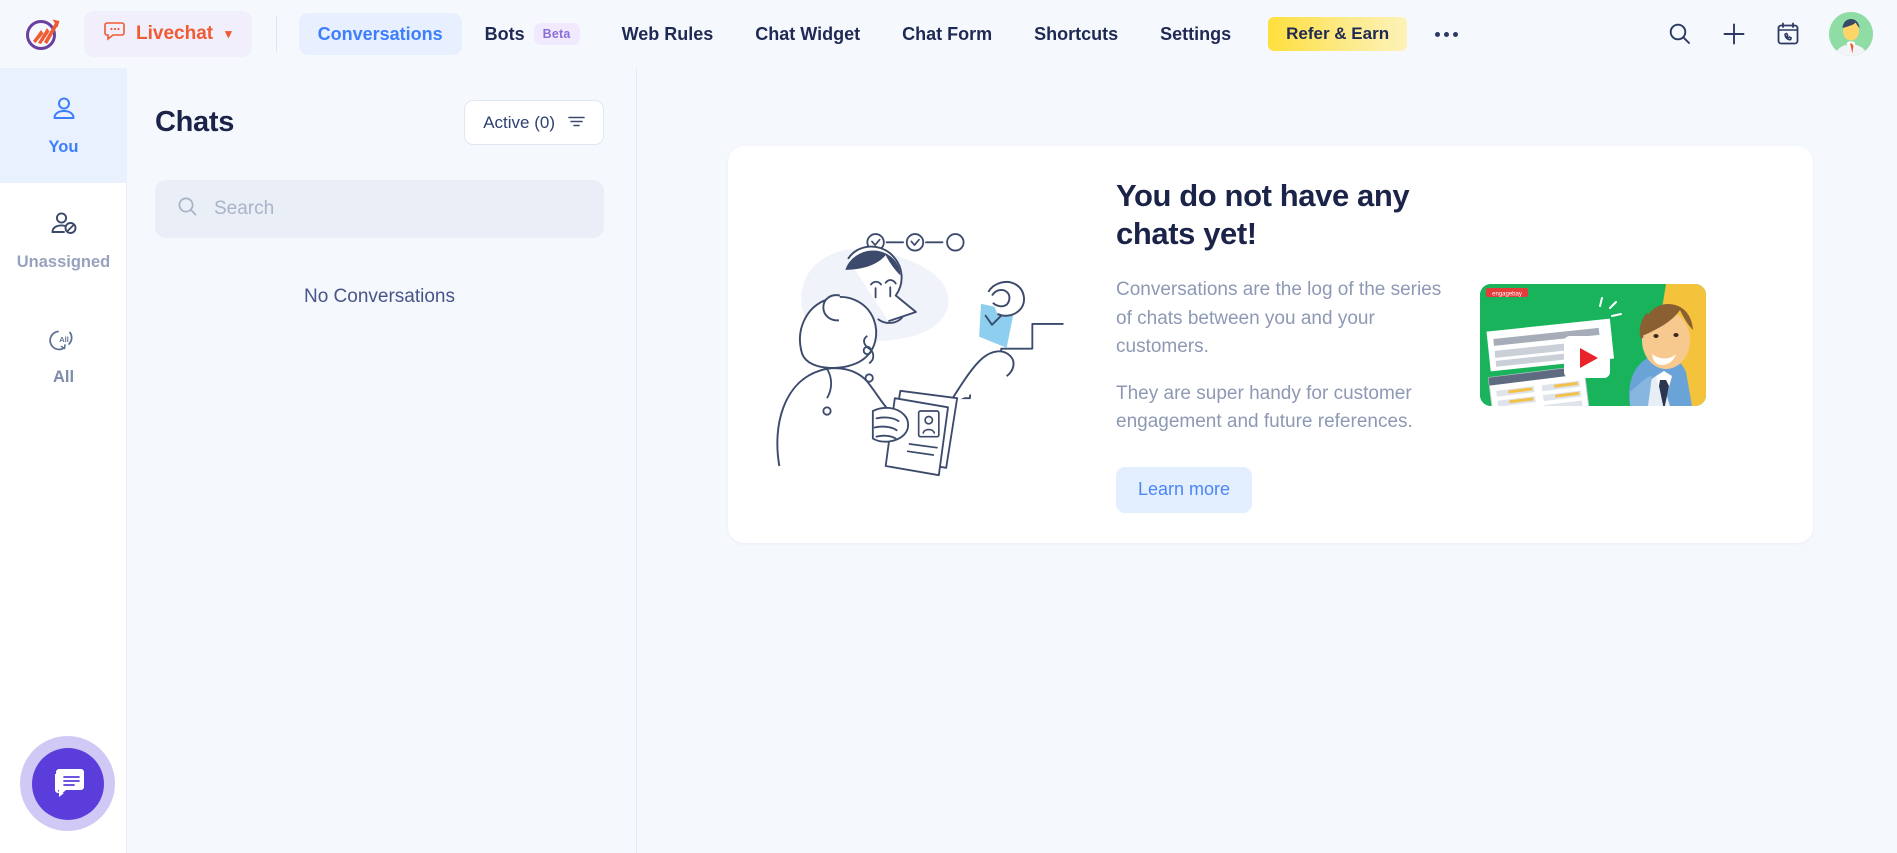 The image size is (1897, 853). I want to click on sidebar-item-you: You, so click(63, 125).